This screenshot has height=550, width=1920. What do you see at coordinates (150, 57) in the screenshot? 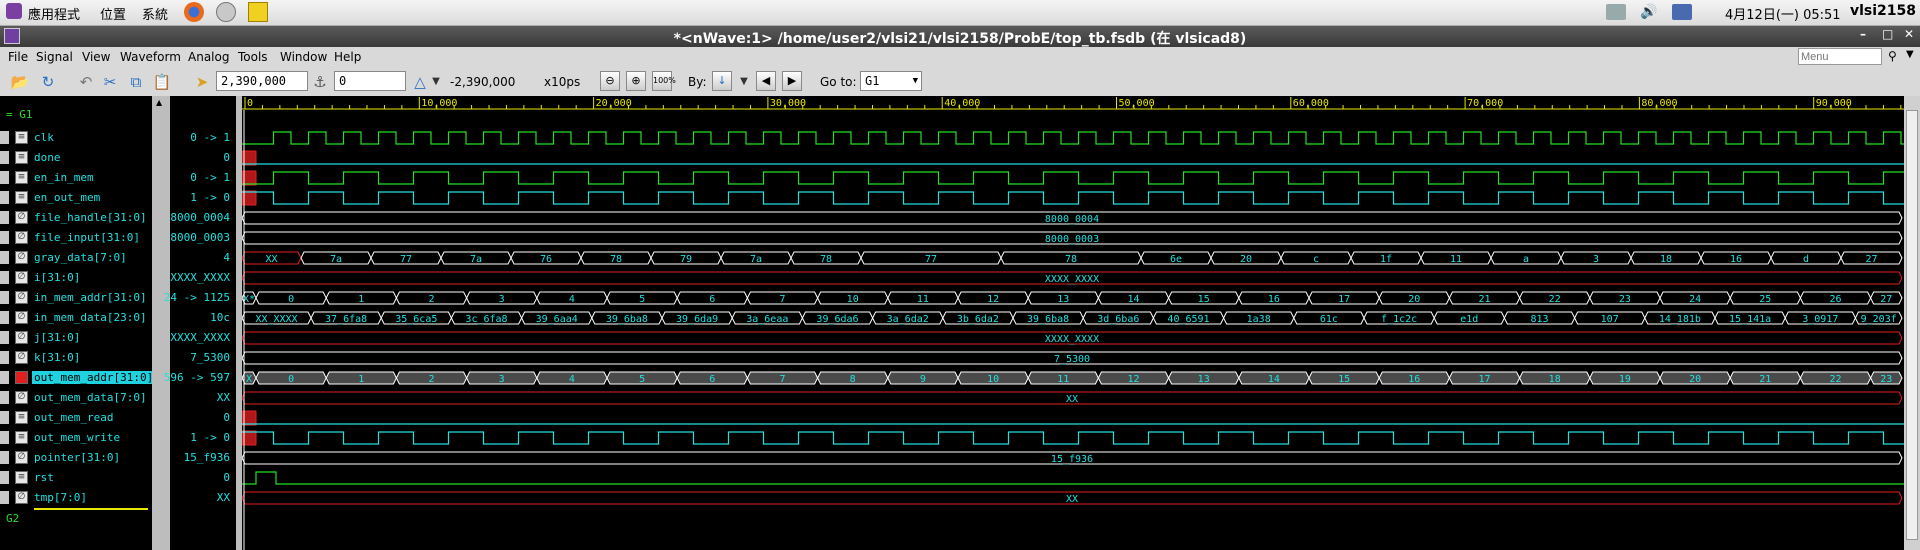
I see `menu-waveform: Waveform` at bounding box center [150, 57].